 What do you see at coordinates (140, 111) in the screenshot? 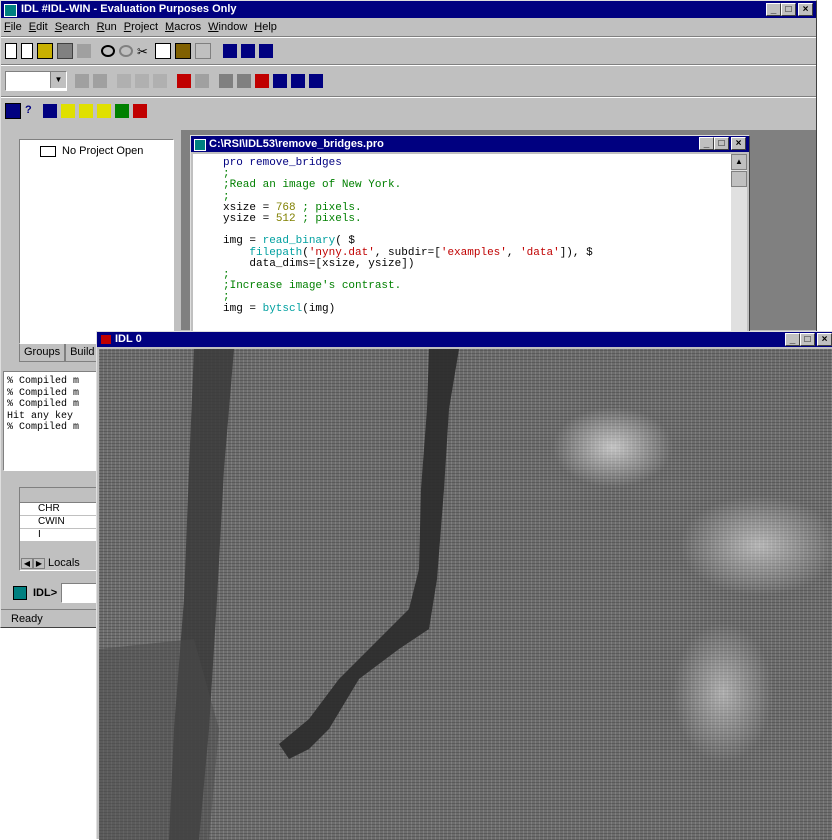
I see `demo-icon` at bounding box center [140, 111].